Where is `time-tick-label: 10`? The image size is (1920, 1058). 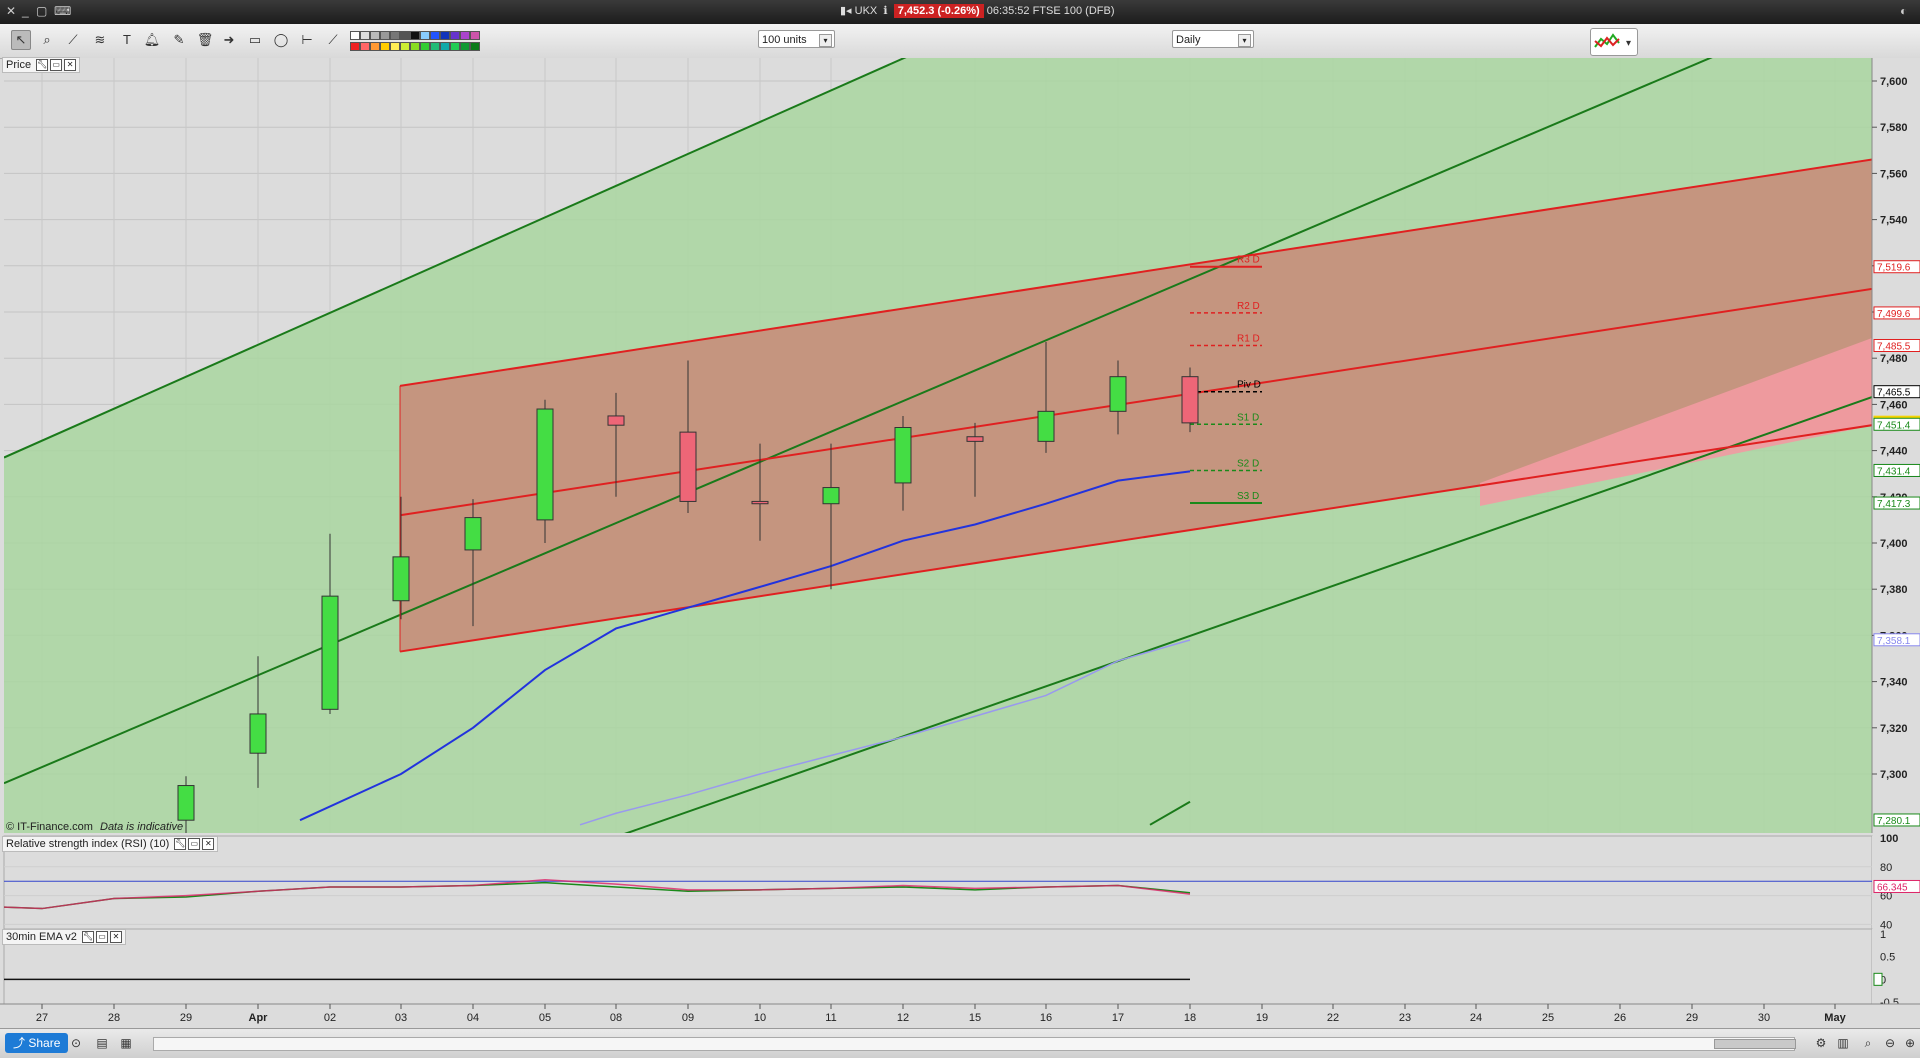
time-tick-label: 10 is located at coordinates (760, 1018).